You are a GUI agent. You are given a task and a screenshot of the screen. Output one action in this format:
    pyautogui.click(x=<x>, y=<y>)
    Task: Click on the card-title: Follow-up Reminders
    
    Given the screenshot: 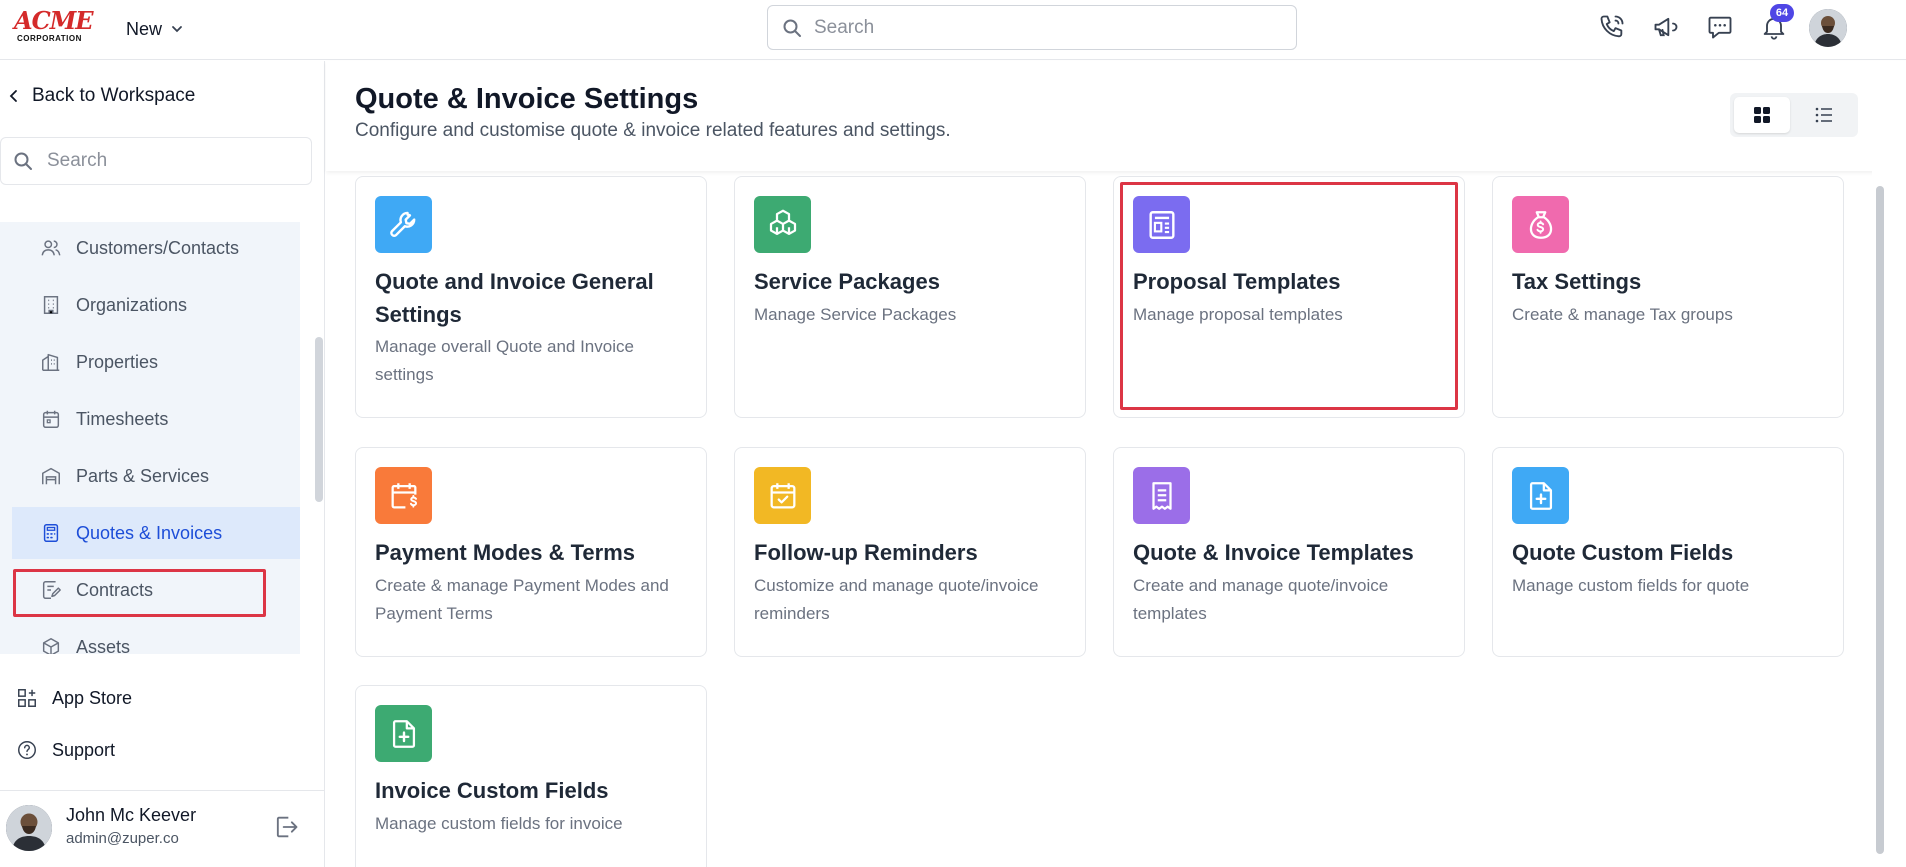 What is the action you would take?
    pyautogui.click(x=866, y=552)
    